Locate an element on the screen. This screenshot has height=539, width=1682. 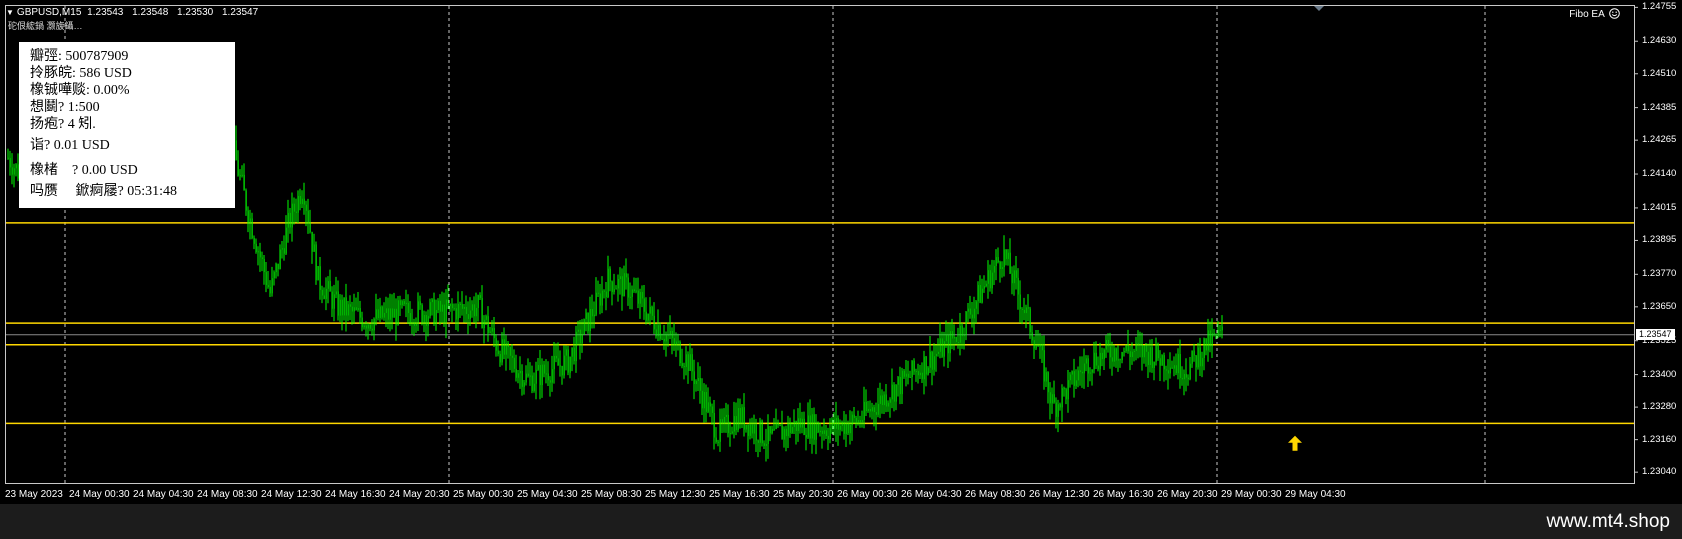
x-tick-label: 24 May 04:30 is located at coordinates (163, 494).